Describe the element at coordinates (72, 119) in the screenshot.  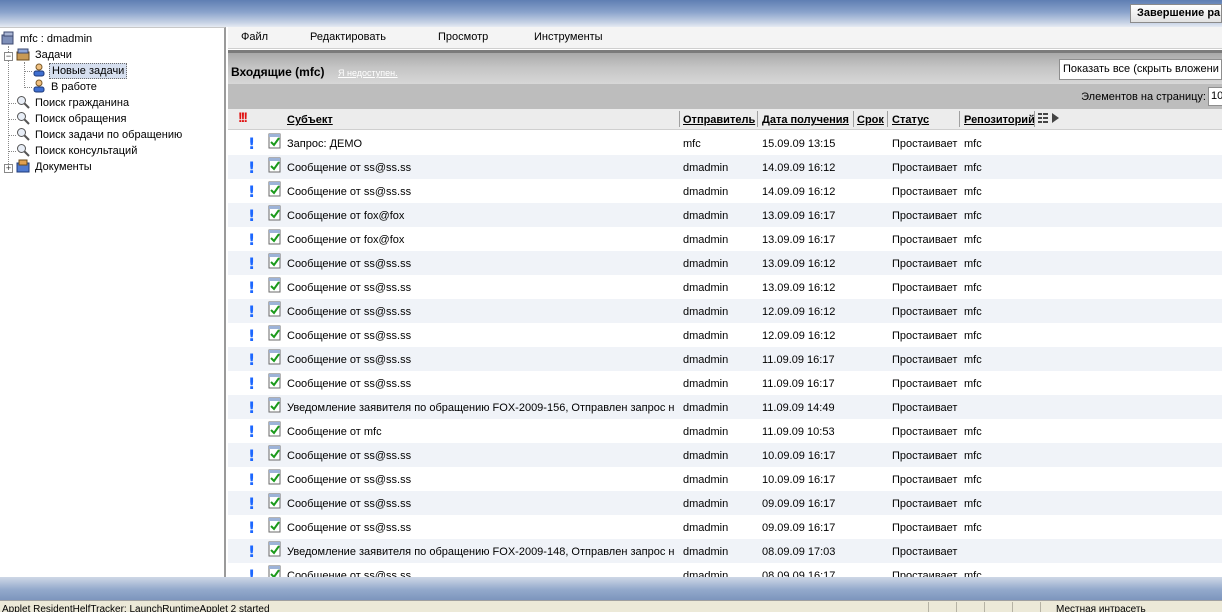
I see `tree-item-search-appeal: Поиск обращения` at that location.